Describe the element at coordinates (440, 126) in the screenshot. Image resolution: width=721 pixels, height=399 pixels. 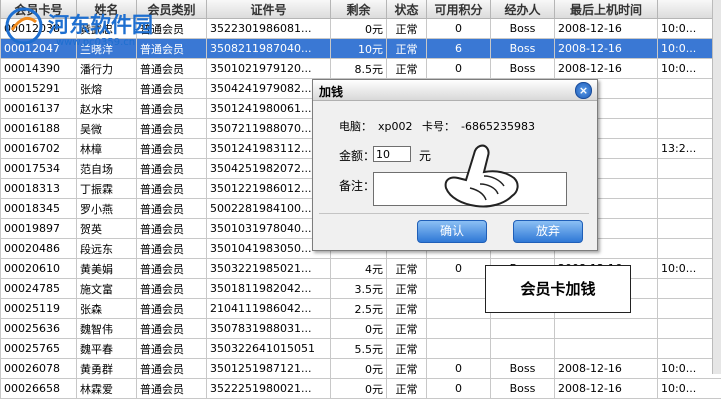
I see `dialog-info: 电脑：xp002 卡号：-6865235983` at that location.